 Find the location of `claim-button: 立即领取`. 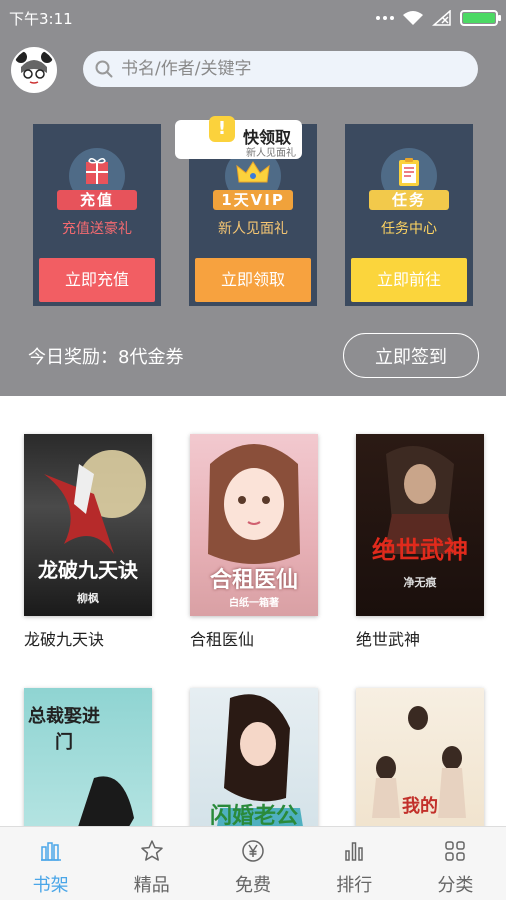

claim-button: 立即领取 is located at coordinates (253, 280).